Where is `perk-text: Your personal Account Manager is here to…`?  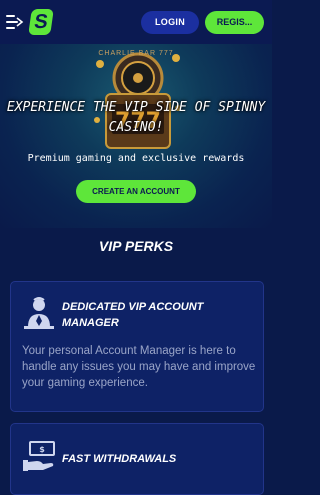
perk-text: Your personal Account Manager is here to… is located at coordinates (139, 367).